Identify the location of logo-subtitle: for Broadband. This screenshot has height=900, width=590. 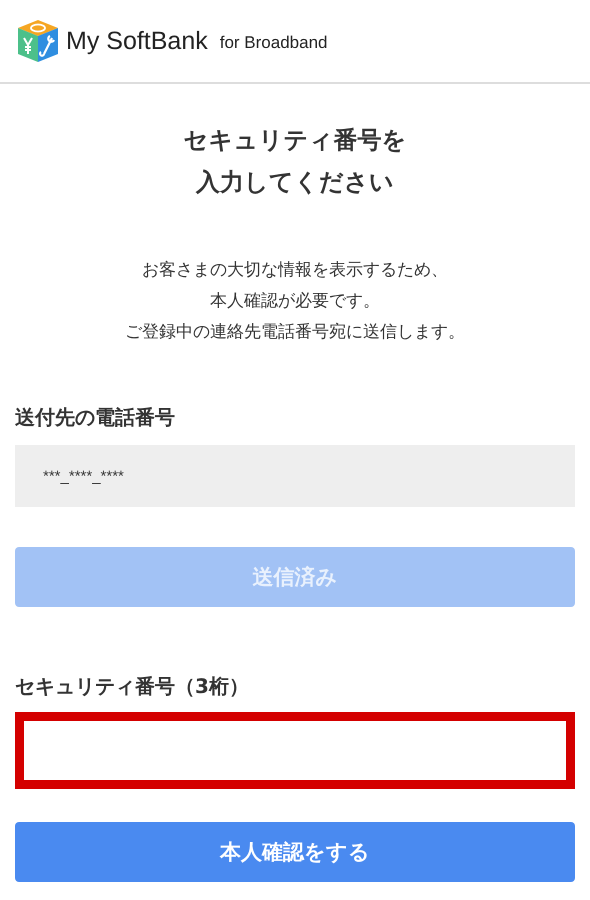
(274, 43).